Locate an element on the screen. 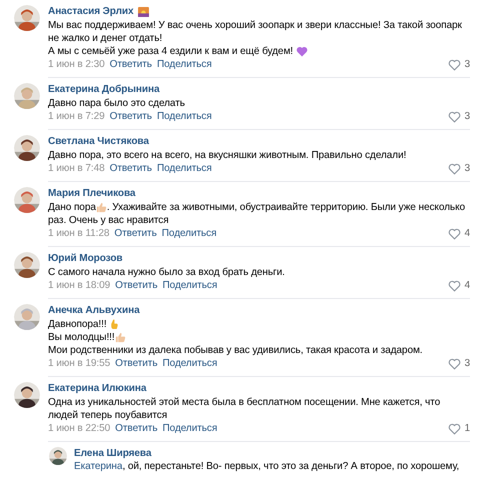 The image size is (485, 482). author-name: Мария Плечикова is located at coordinates (92, 193).